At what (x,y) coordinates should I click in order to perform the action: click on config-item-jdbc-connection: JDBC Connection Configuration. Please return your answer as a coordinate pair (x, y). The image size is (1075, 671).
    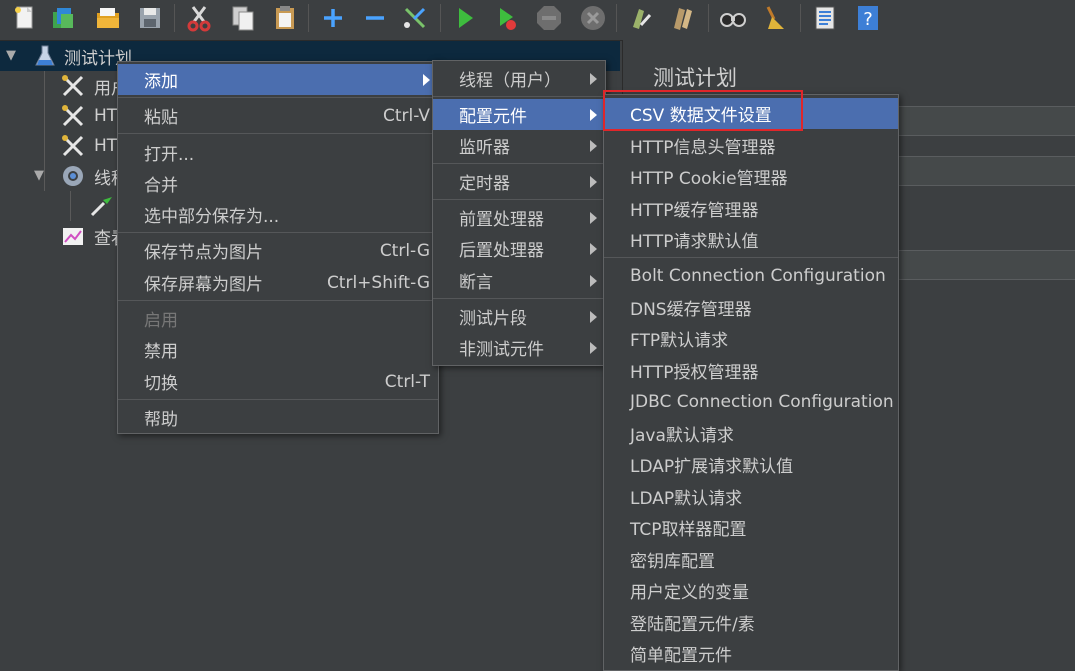
    Looking at the image, I should click on (751, 401).